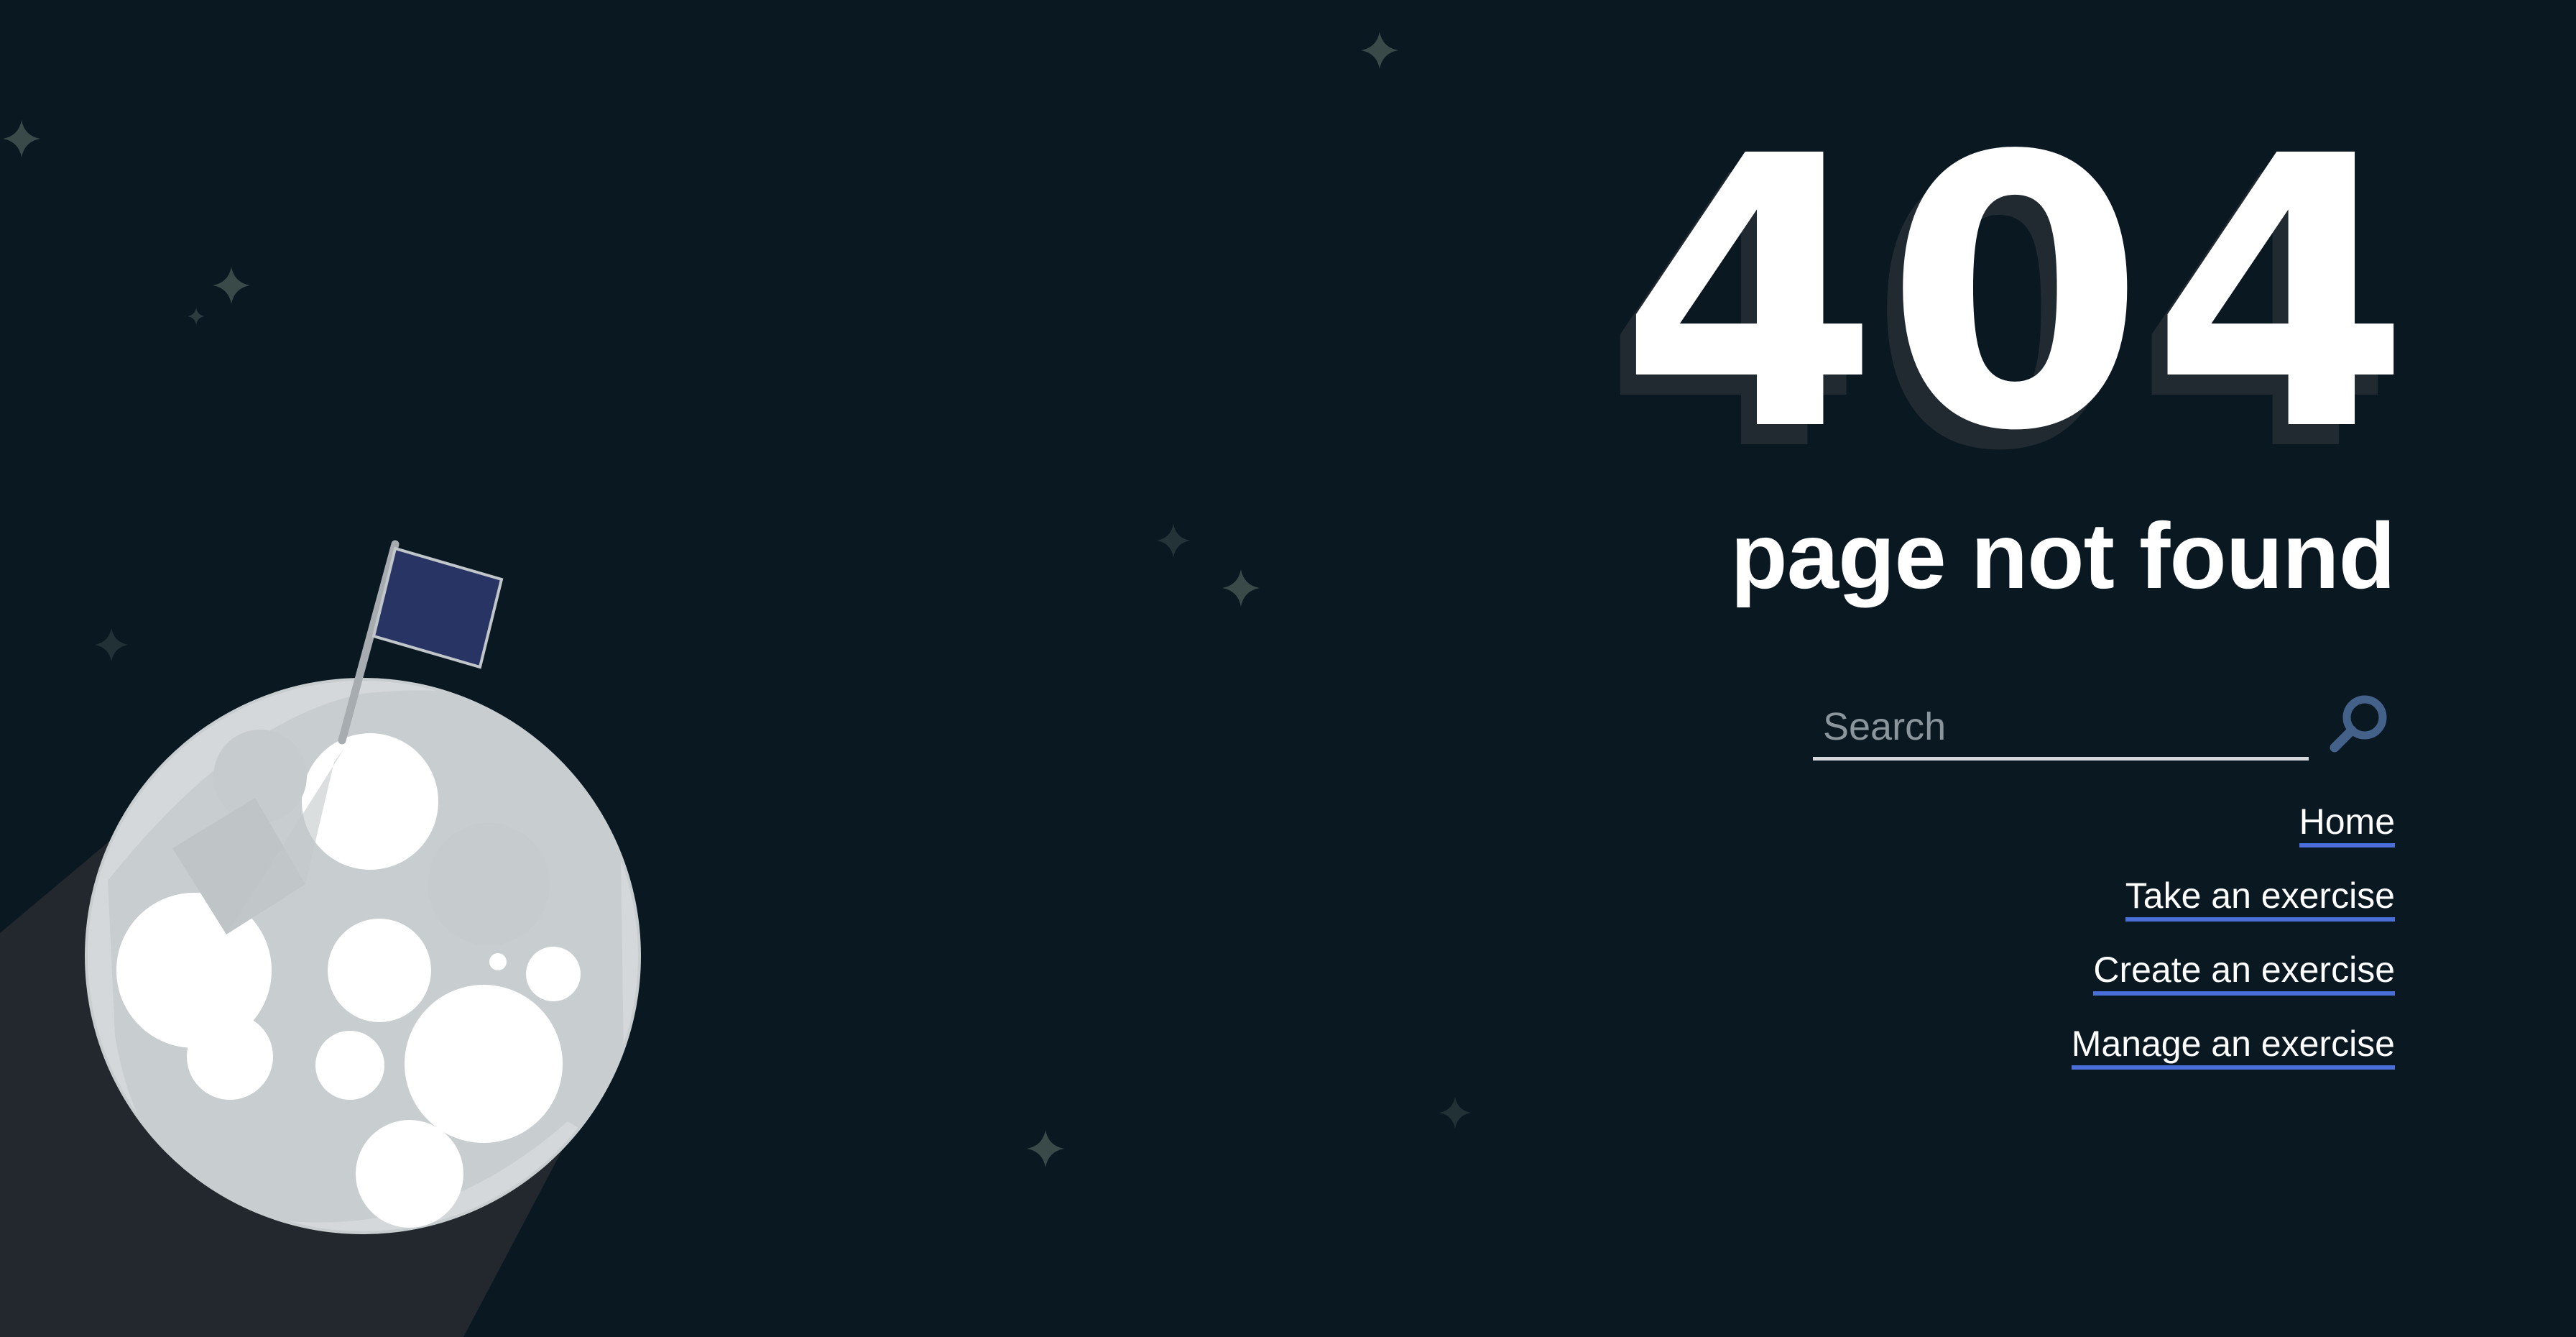 Image resolution: width=2576 pixels, height=1337 pixels. I want to click on error-code: 404 404, so click(1996, 295).